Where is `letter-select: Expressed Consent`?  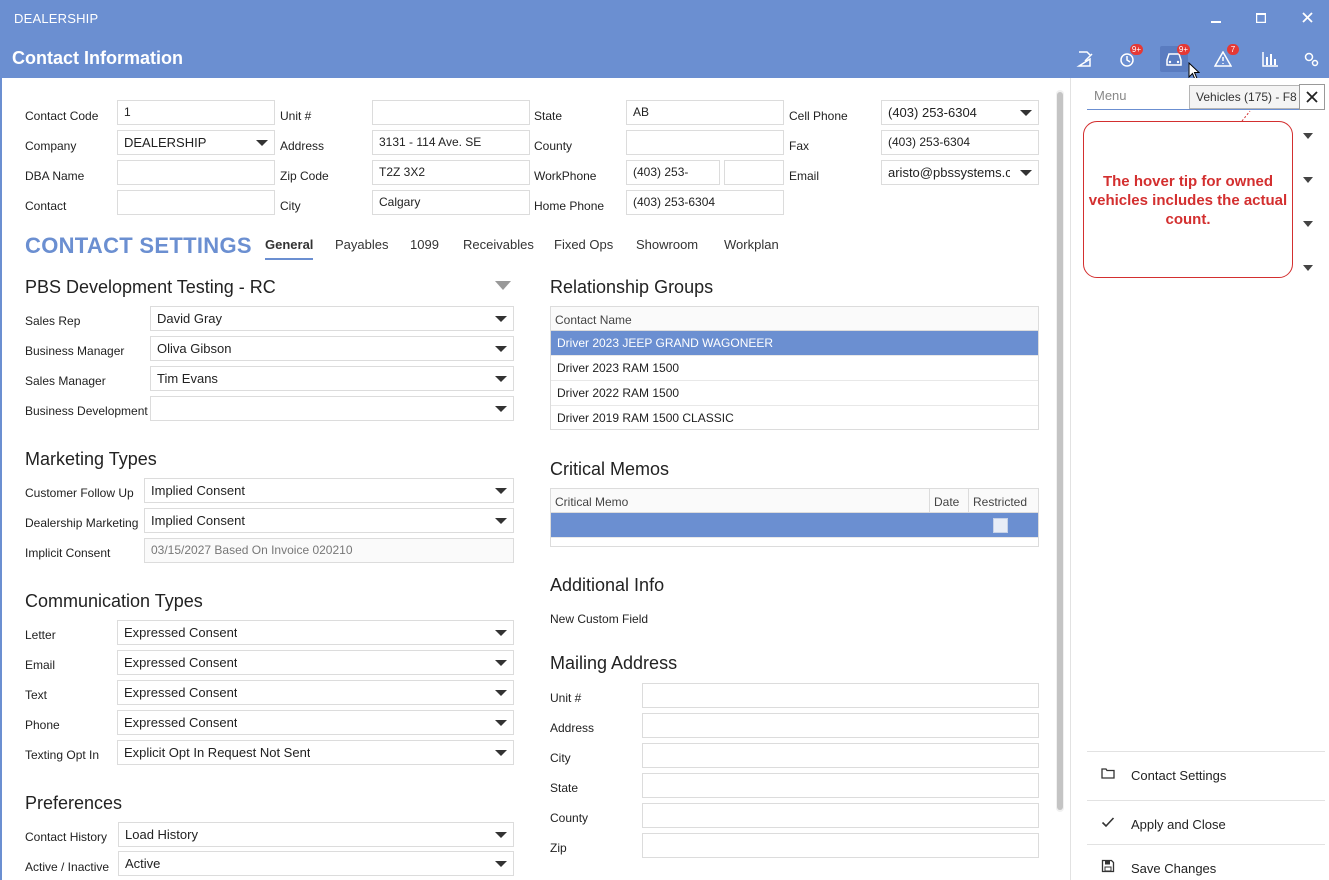
letter-select: Expressed Consent is located at coordinates (315, 632).